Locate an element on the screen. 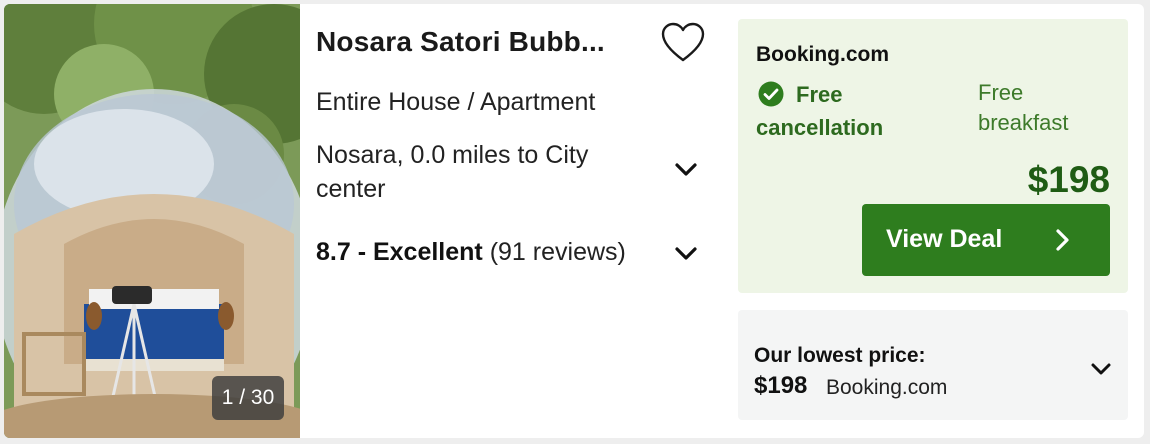  review-count: (91 reviews) is located at coordinates (557, 252).